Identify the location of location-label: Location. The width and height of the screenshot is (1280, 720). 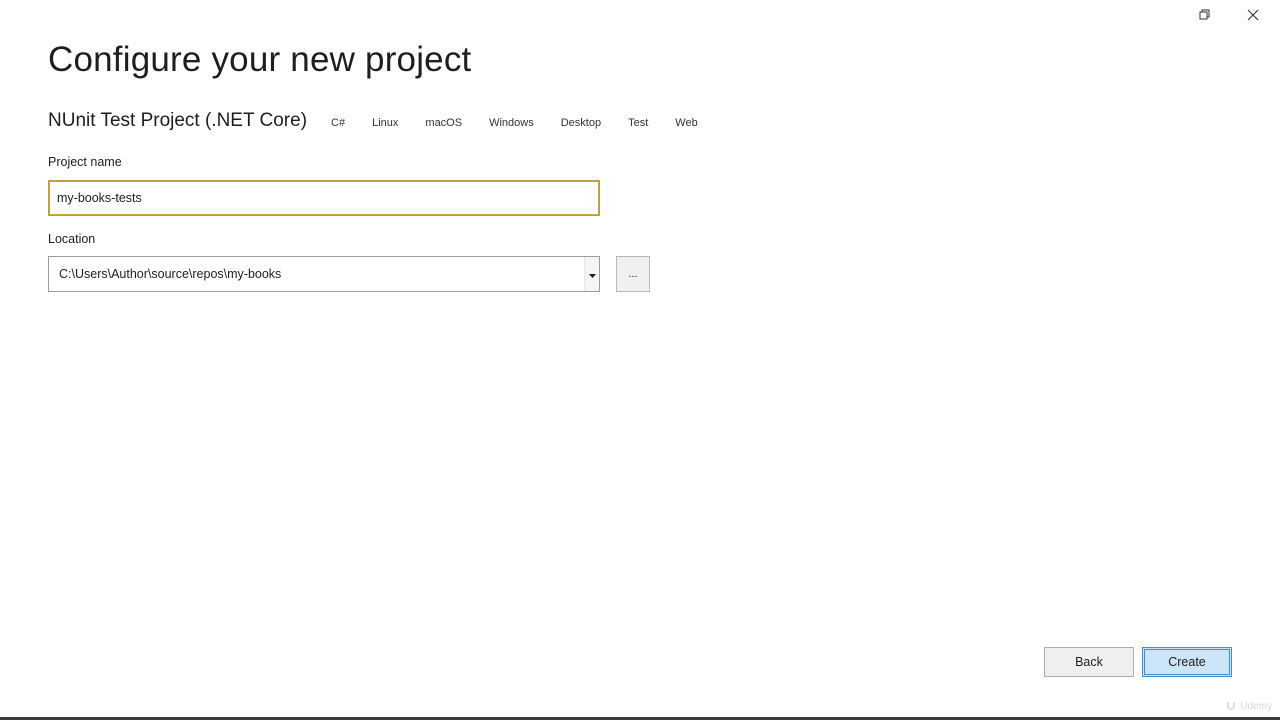
(72, 239).